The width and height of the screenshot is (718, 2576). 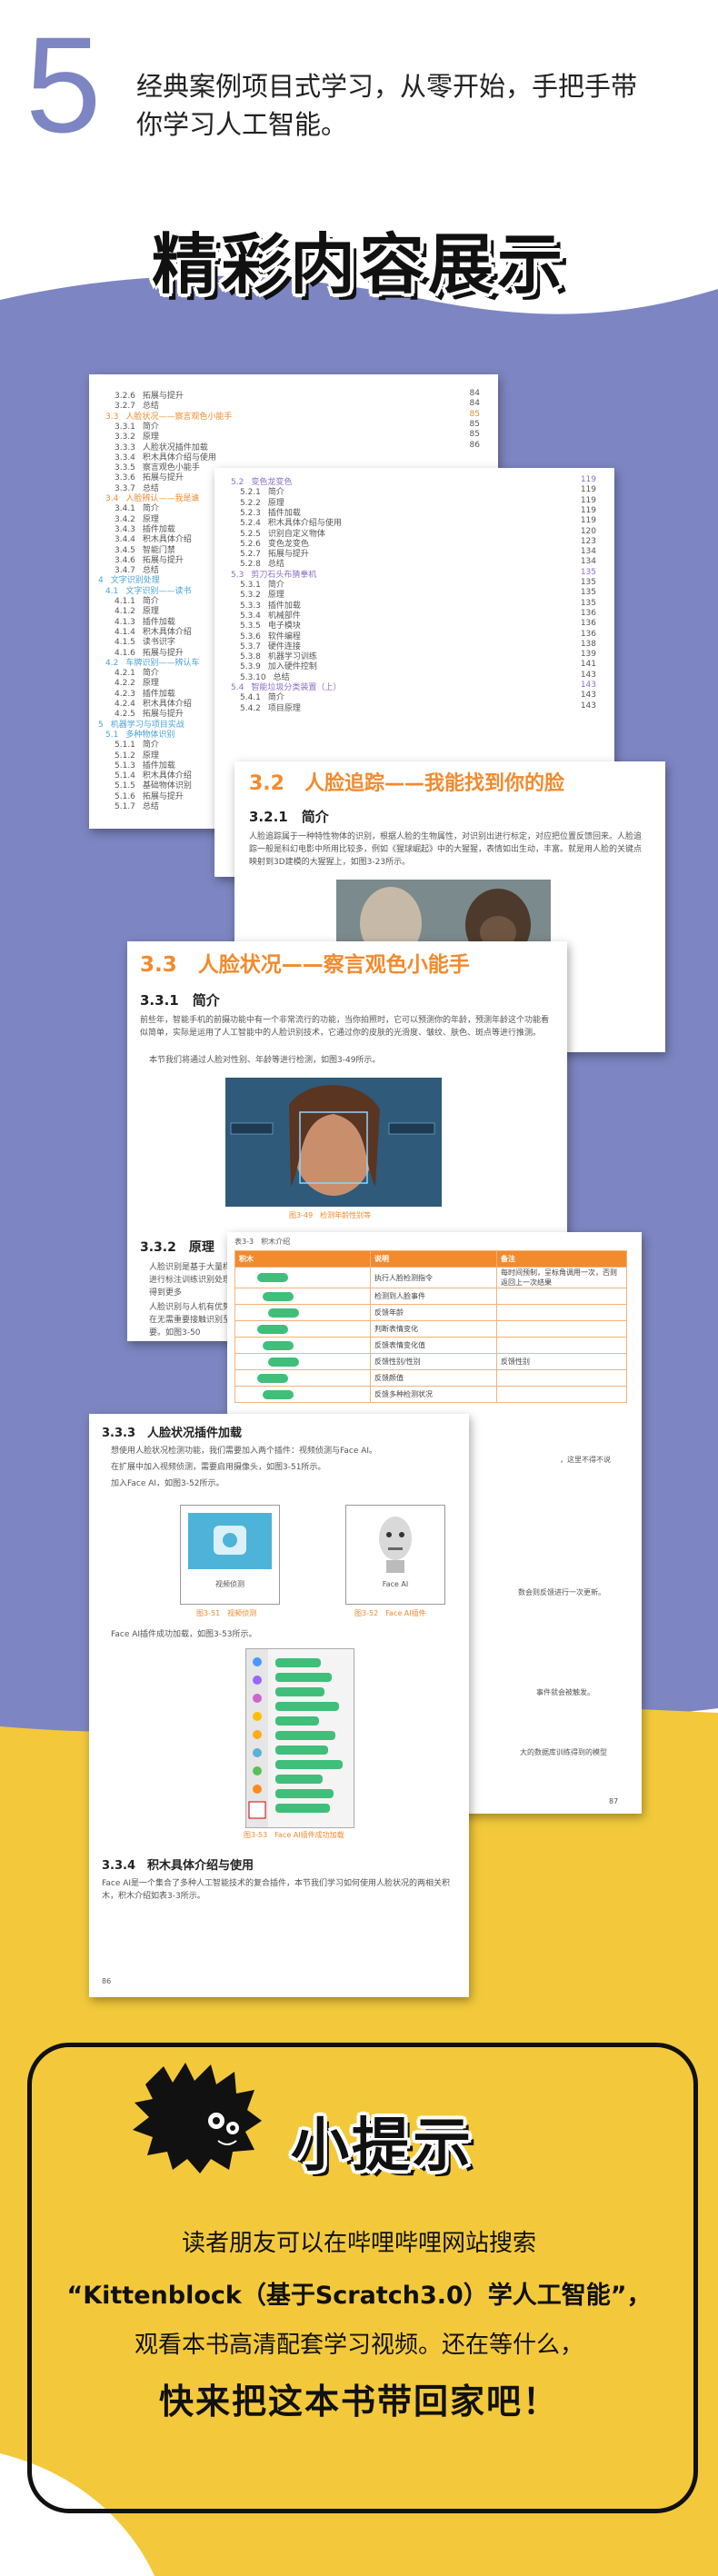 I want to click on tip-title: 小提示, so click(x=382, y=2146).